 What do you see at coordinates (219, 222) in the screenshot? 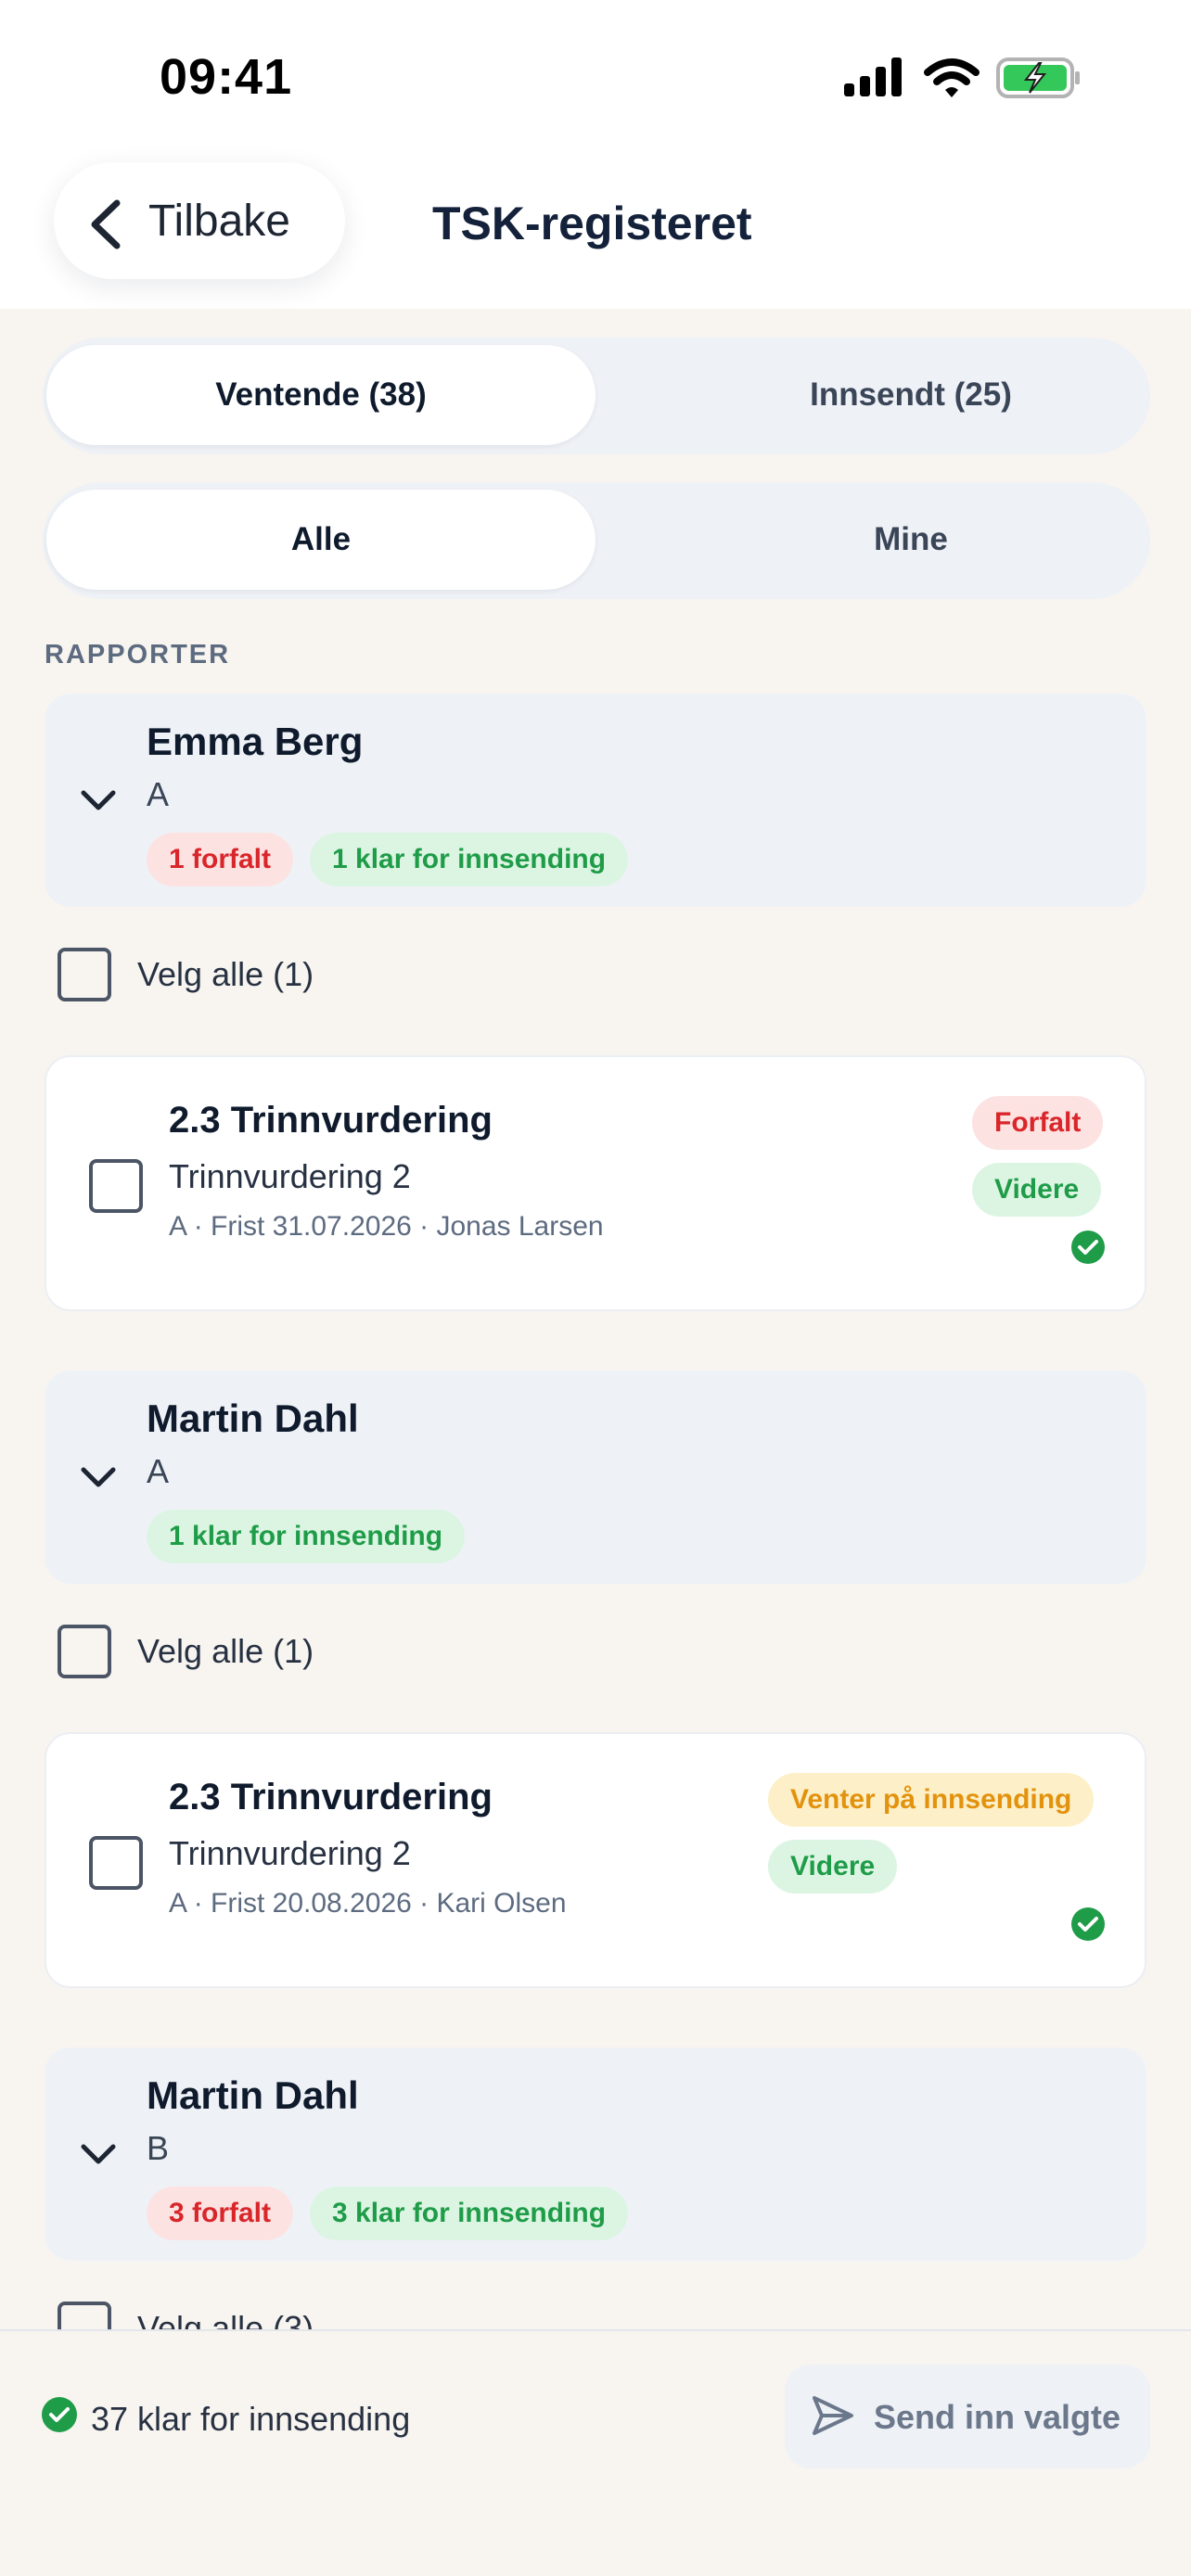
I see `back-button-label: Tilbake` at bounding box center [219, 222].